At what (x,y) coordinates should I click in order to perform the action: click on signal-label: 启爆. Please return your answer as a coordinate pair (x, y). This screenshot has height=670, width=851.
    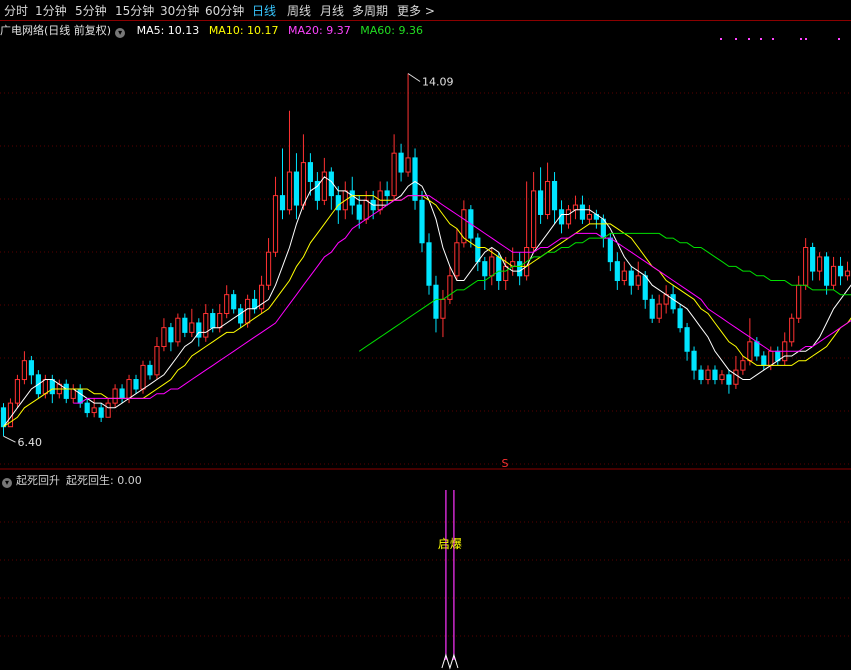
    Looking at the image, I should click on (450, 544).